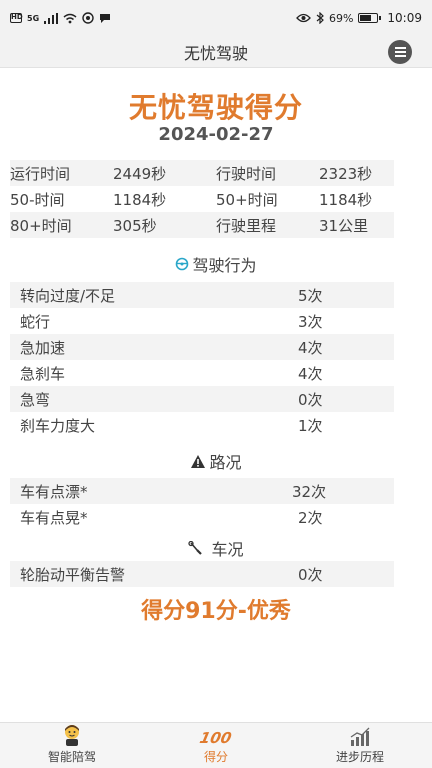  I want to click on list-item: 转向过度/不足 5次, so click(202, 295).